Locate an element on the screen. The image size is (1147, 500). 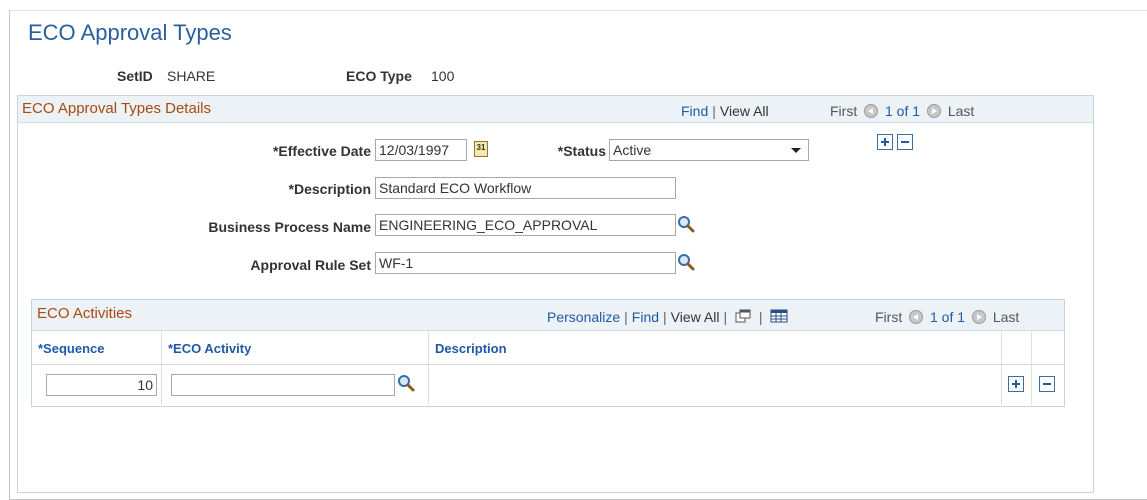
grid-delete-row-button is located at coordinates (1047, 384).